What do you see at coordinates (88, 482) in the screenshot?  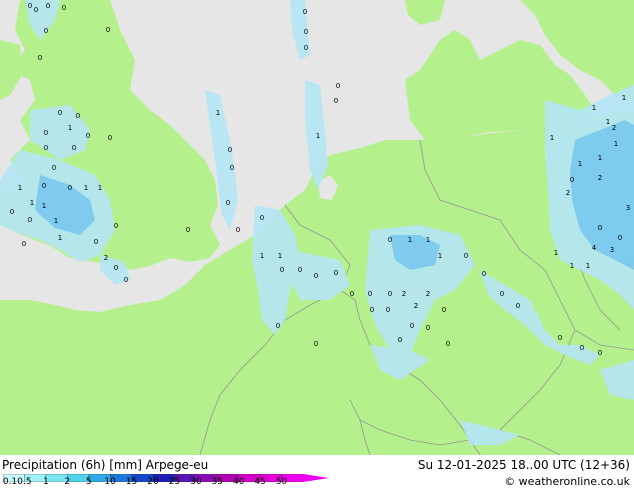 I see `legend-tick-label: 5` at bounding box center [88, 482].